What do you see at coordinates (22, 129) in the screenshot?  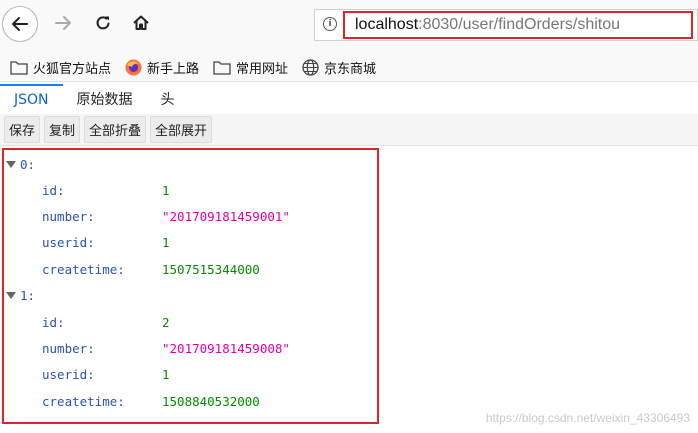 I see `save-button: 保存` at bounding box center [22, 129].